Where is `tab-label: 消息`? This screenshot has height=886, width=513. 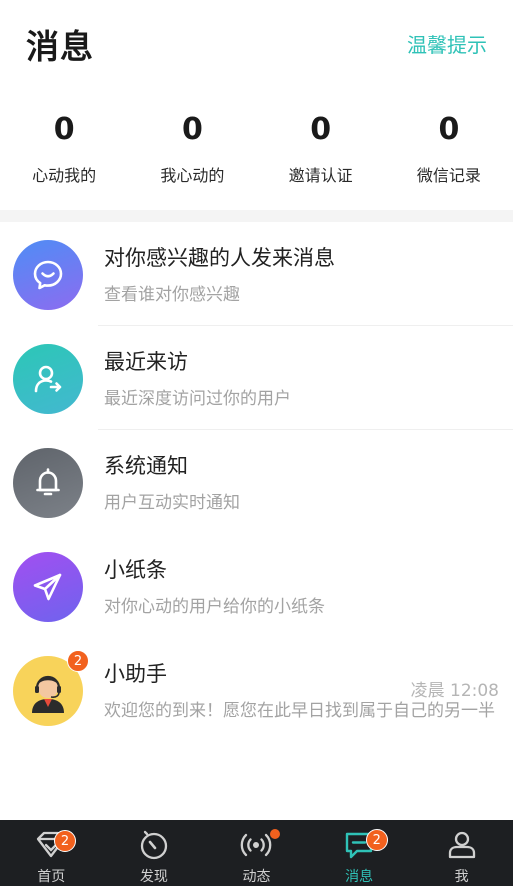
tab-label: 消息 is located at coordinates (359, 877).